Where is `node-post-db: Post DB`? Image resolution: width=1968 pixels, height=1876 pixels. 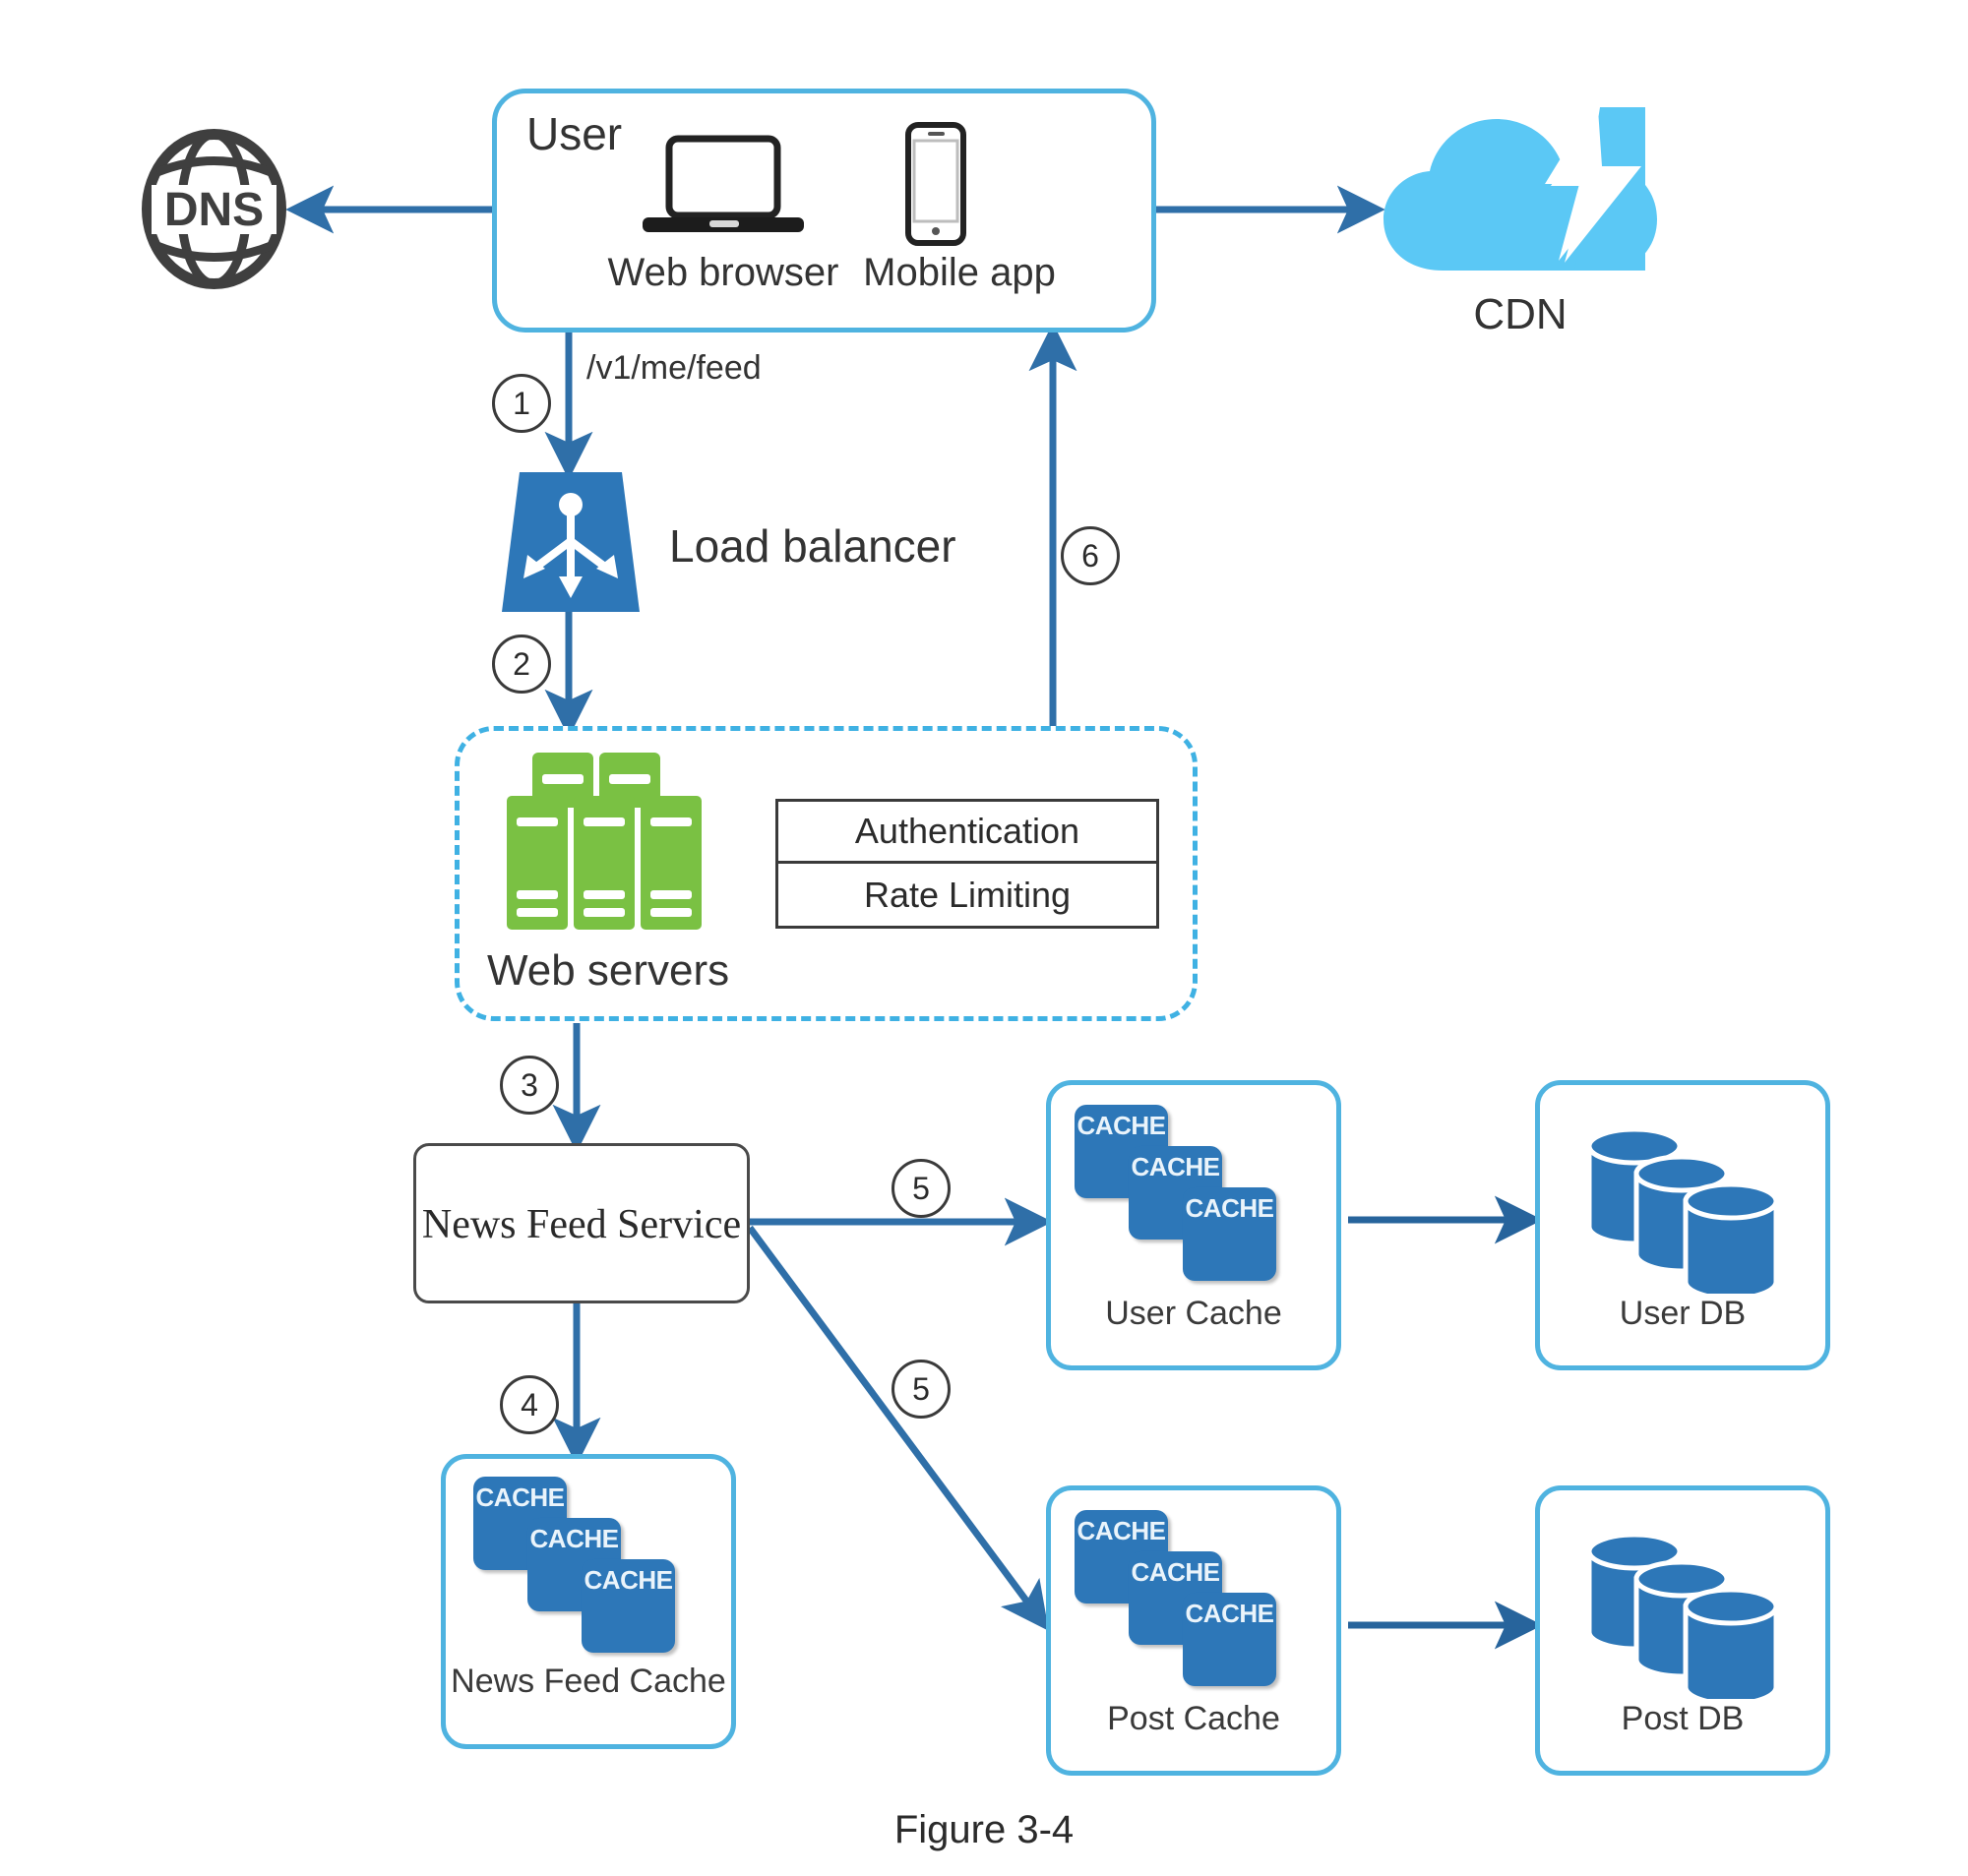 node-post-db: Post DB is located at coordinates (1682, 1630).